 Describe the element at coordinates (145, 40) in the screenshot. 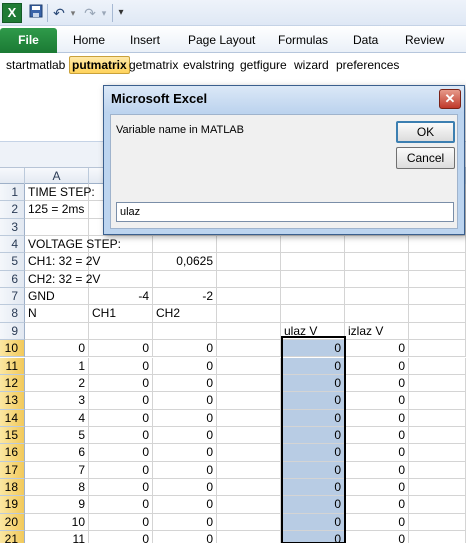

I see `tab-insert: Insert` at that location.